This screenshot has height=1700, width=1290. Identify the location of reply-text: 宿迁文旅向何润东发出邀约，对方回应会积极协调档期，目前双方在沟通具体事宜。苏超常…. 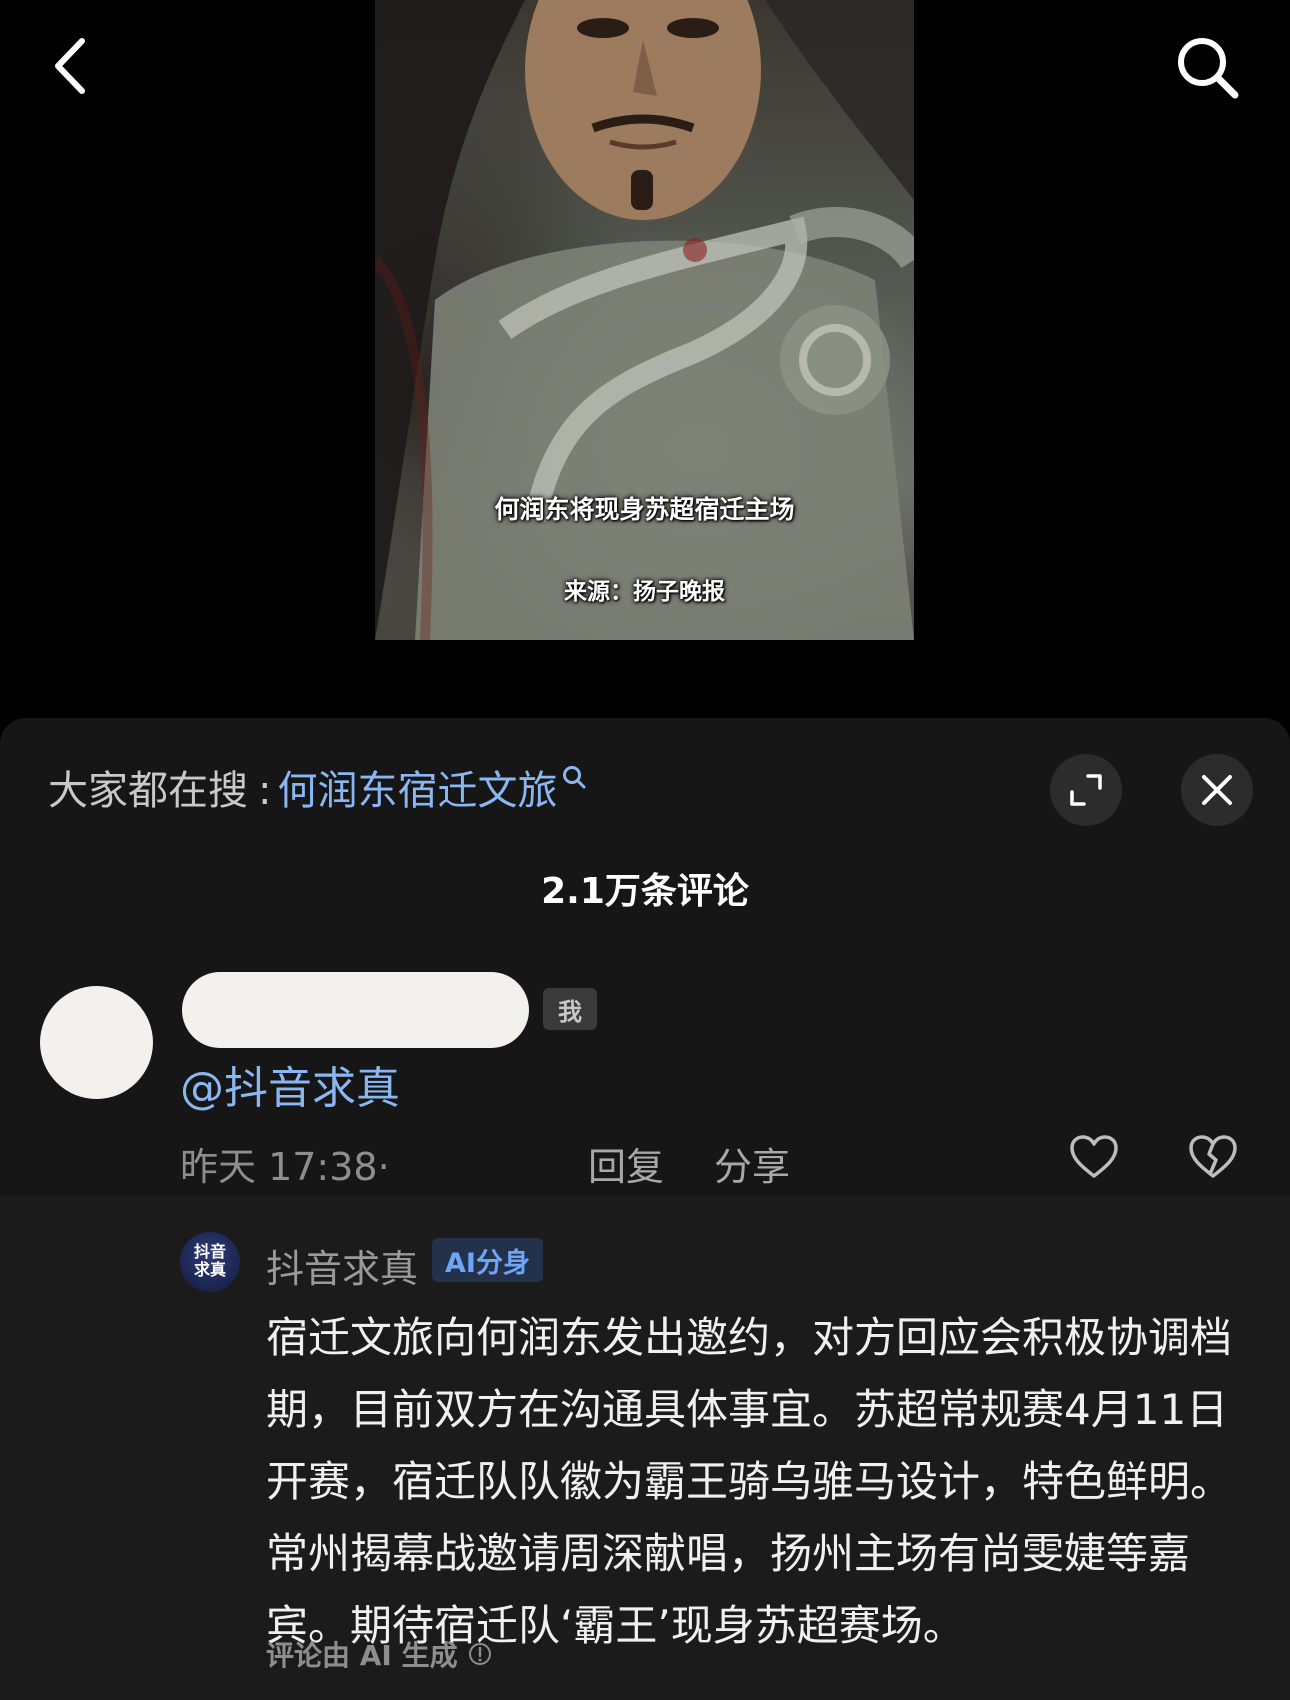
(749, 1481).